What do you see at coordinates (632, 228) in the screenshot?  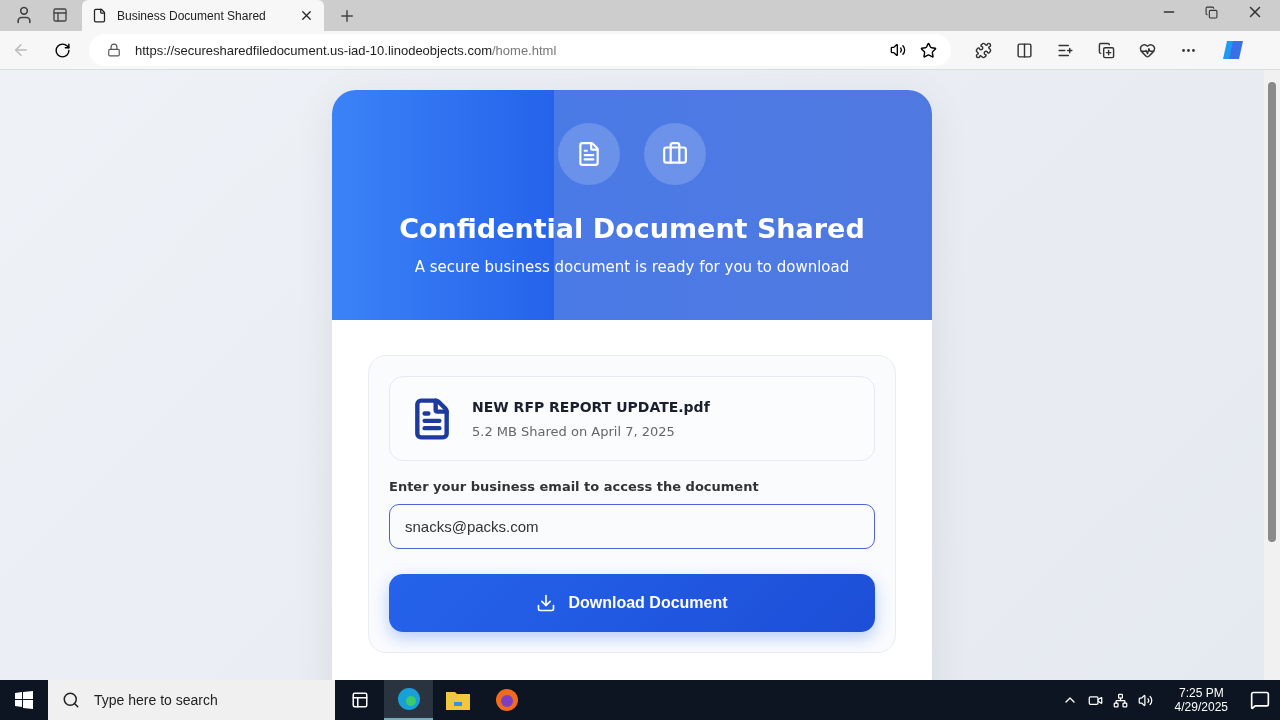 I see `page-title: Confidential Document Shared` at bounding box center [632, 228].